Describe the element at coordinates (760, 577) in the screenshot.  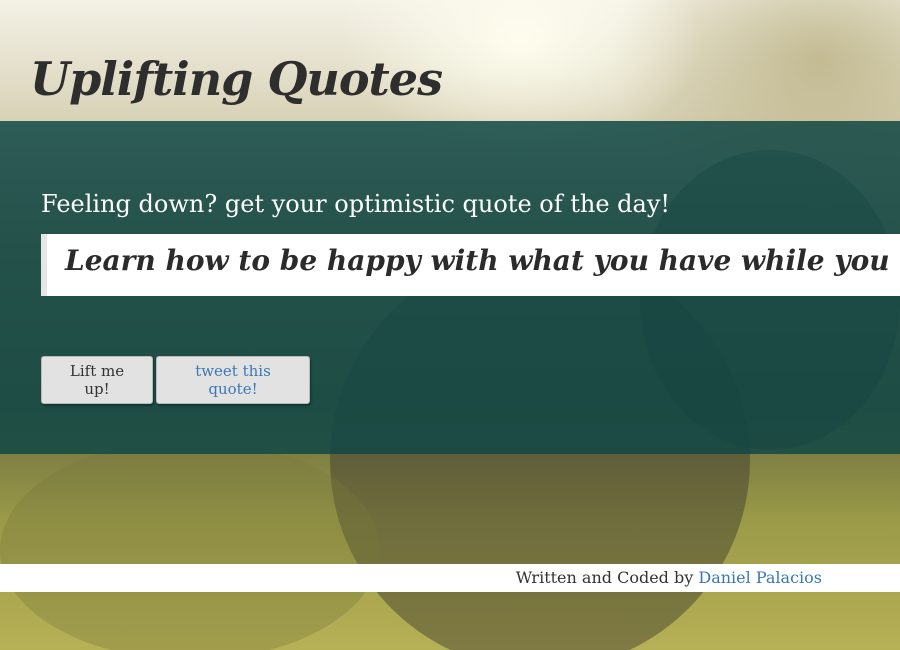
I see `author-link: Daniel Palacios` at that location.